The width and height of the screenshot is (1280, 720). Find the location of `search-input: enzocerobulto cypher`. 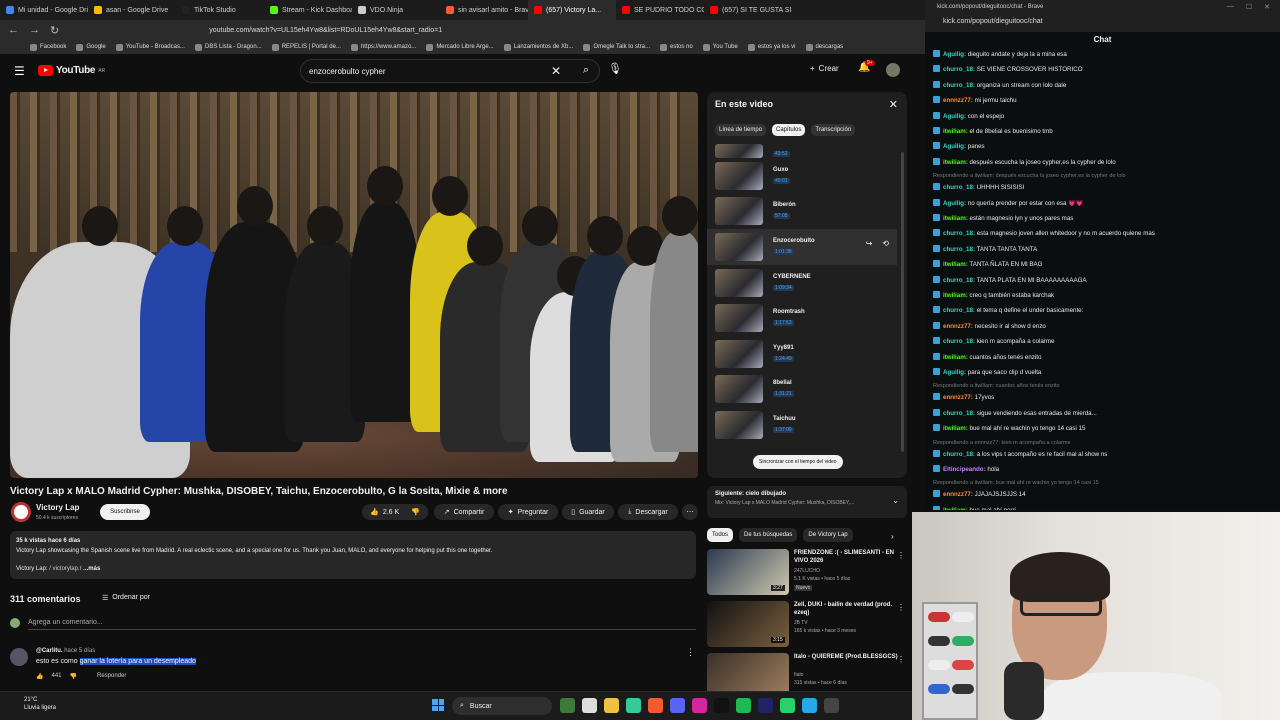

search-input: enzocerobulto cypher is located at coordinates (347, 71).